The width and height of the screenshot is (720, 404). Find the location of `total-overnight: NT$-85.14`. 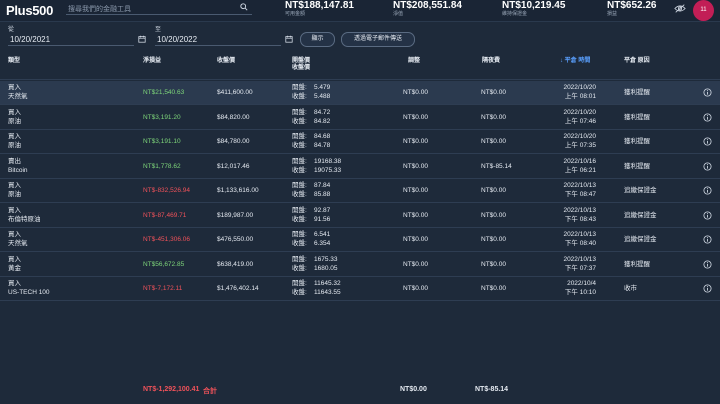

total-overnight: NT$-85.14 is located at coordinates (492, 389).